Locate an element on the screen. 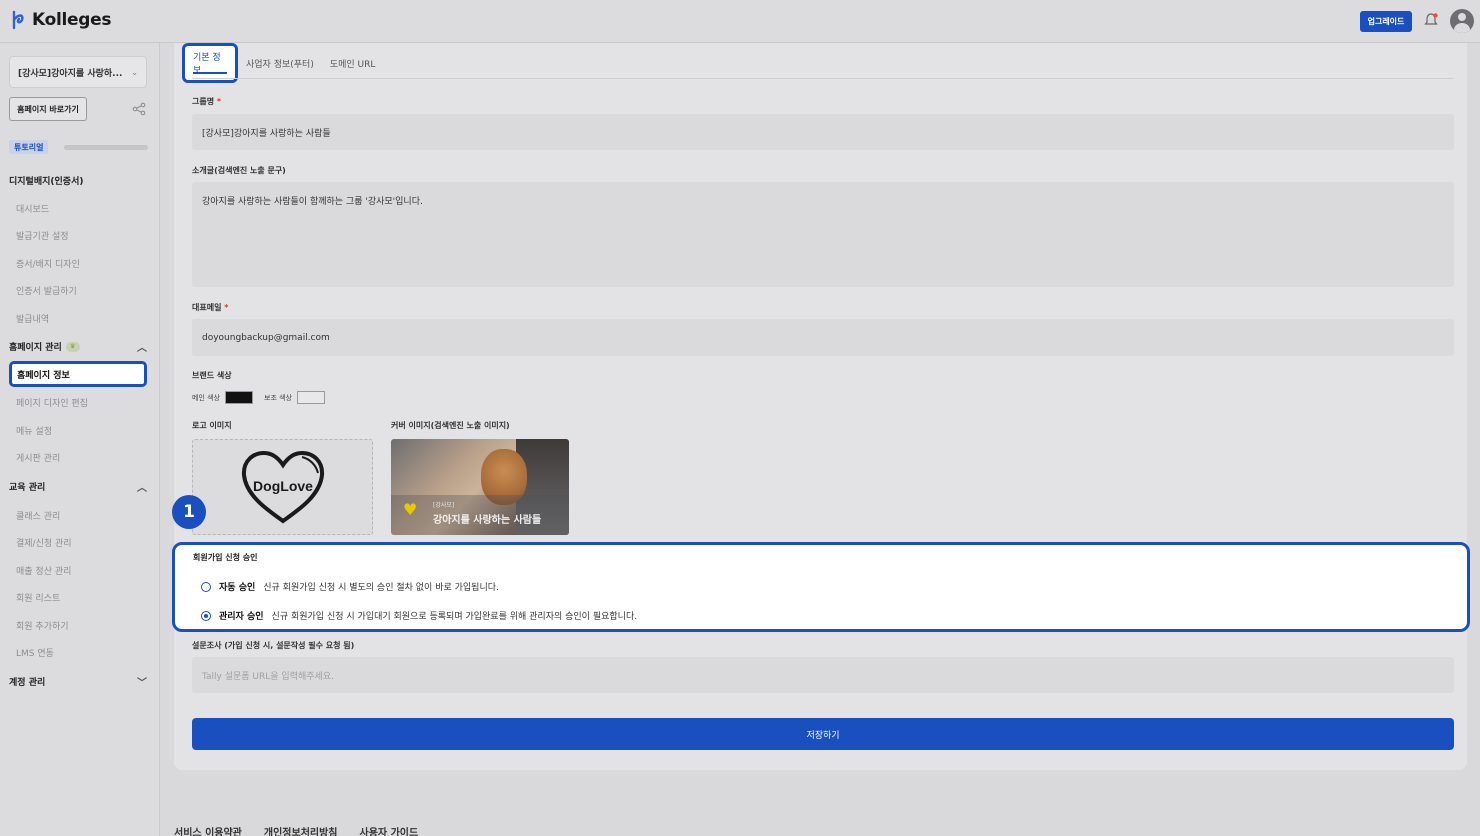 The width and height of the screenshot is (1480, 836). step-badge: 1 is located at coordinates (189, 512).